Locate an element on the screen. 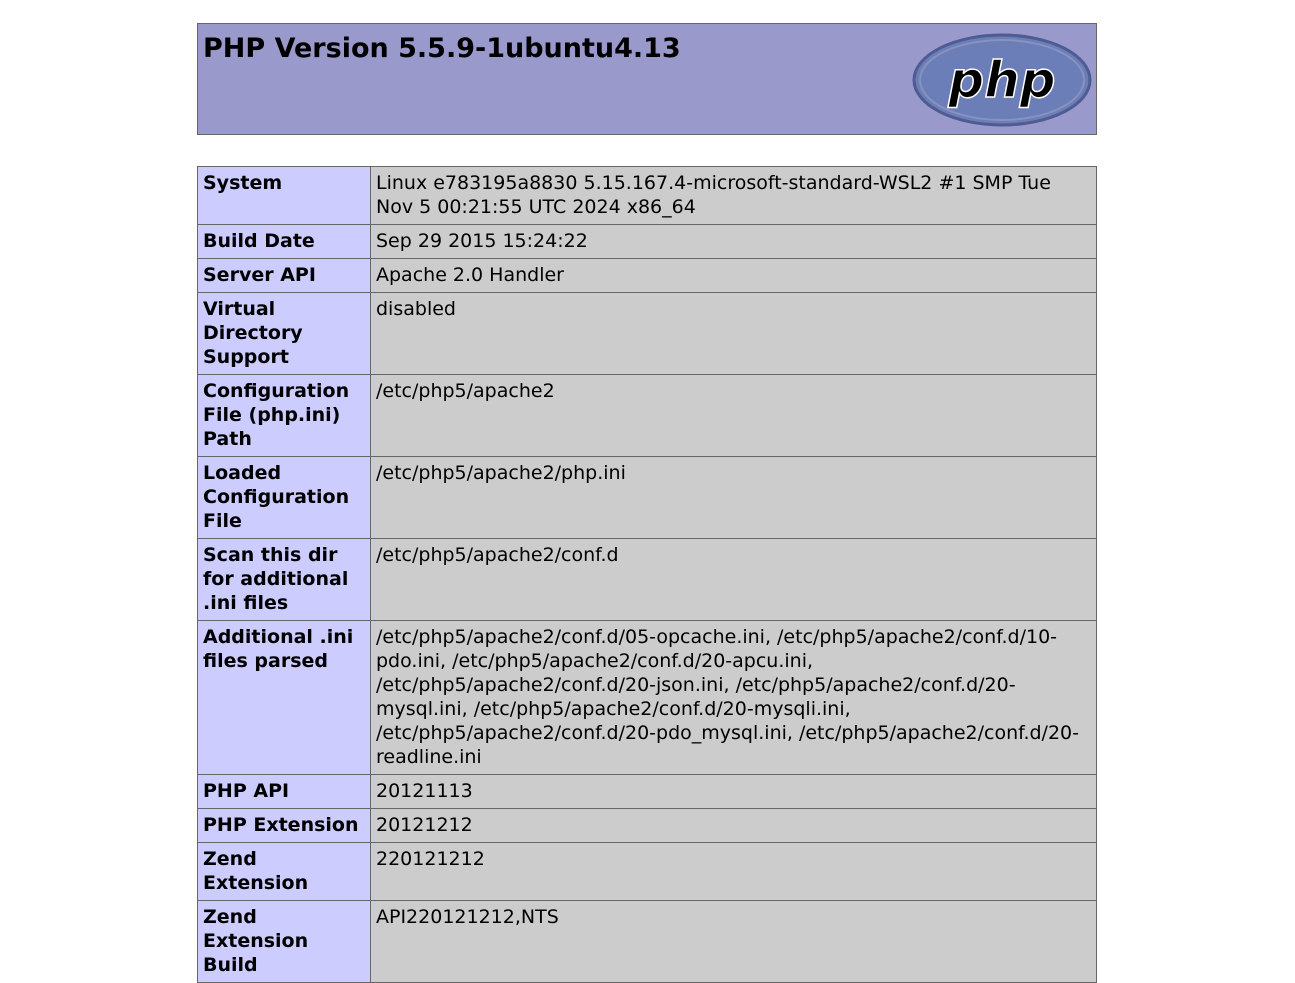  row-label: Additional .ini files parsed is located at coordinates (284, 697).